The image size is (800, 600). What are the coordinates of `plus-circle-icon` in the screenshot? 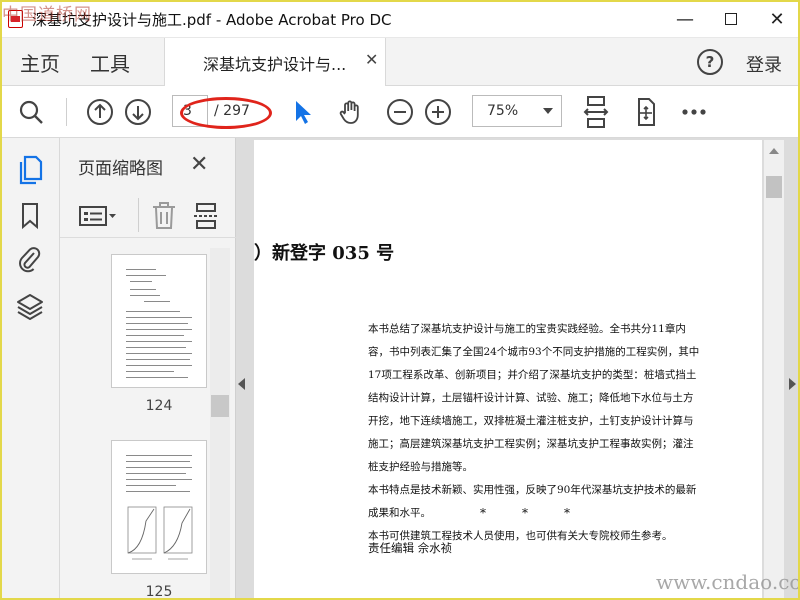 It's located at (438, 112).